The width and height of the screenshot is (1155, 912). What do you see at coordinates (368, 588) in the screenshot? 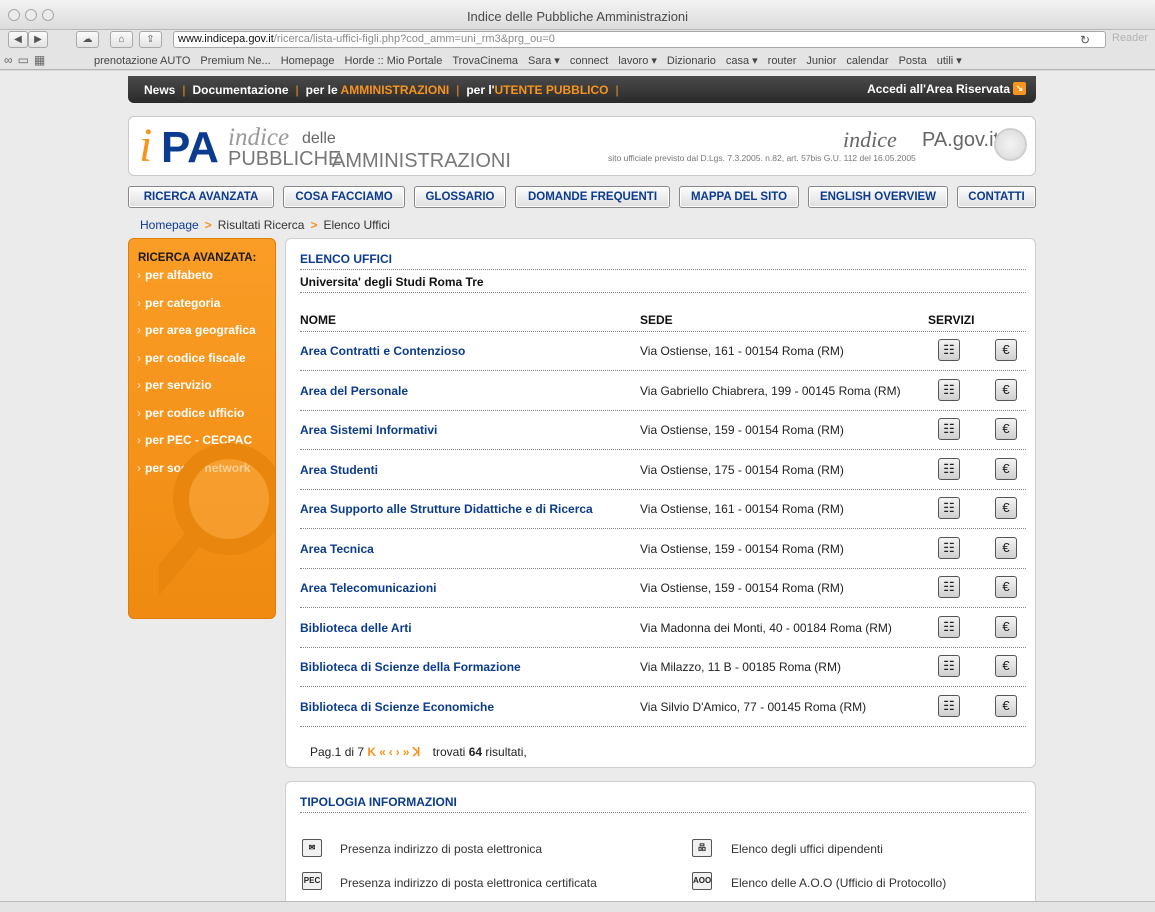
I see `office-name-link: Area Telecomunicazioni` at bounding box center [368, 588].